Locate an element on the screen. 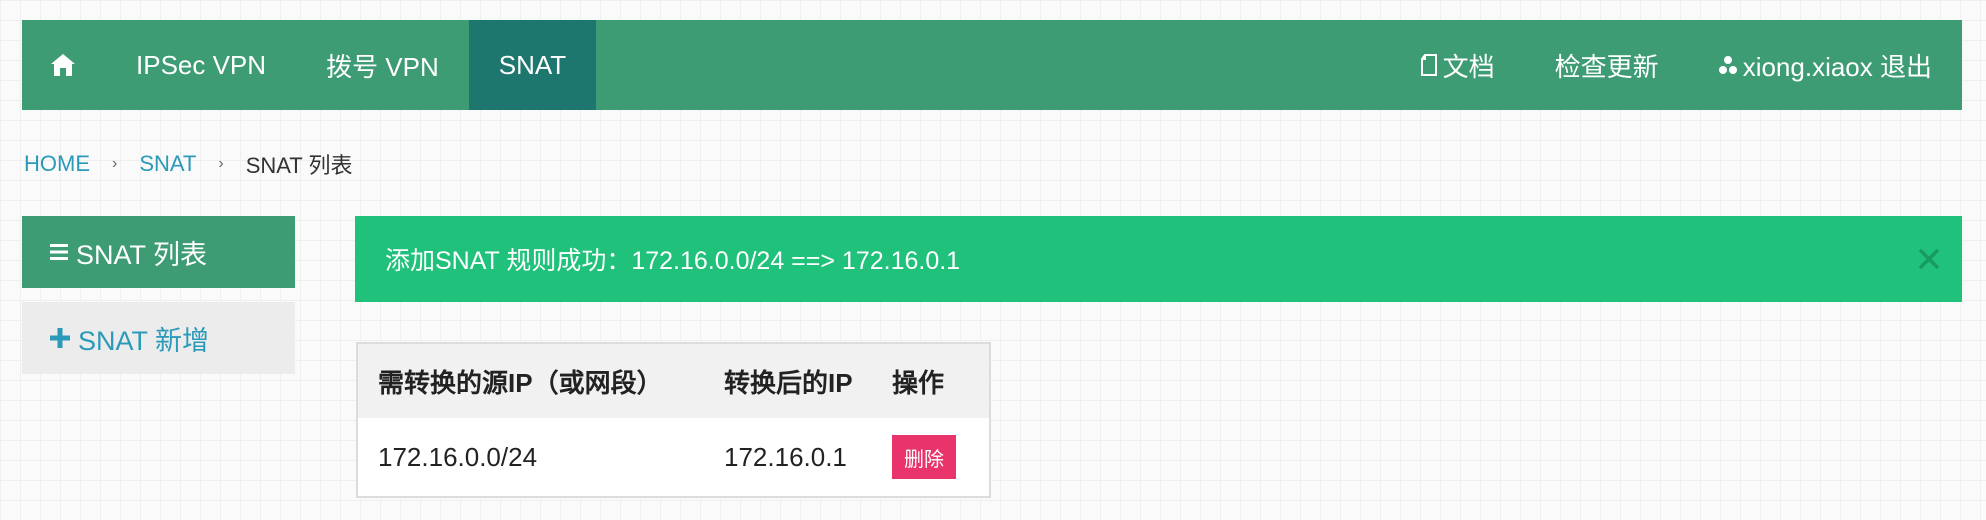  delete-button: 删除 is located at coordinates (924, 457).